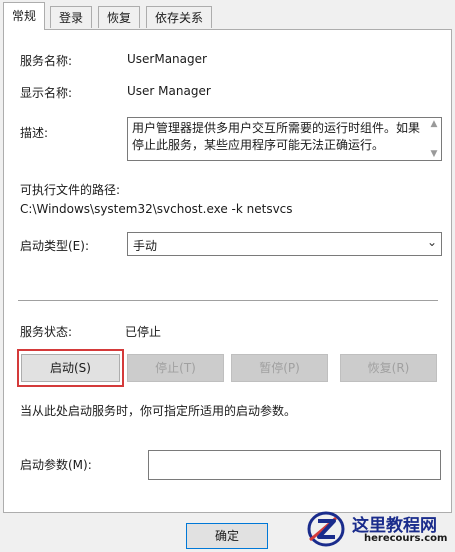 The image size is (455, 552). I want to click on scroll-down-icon: ▼, so click(434, 154).